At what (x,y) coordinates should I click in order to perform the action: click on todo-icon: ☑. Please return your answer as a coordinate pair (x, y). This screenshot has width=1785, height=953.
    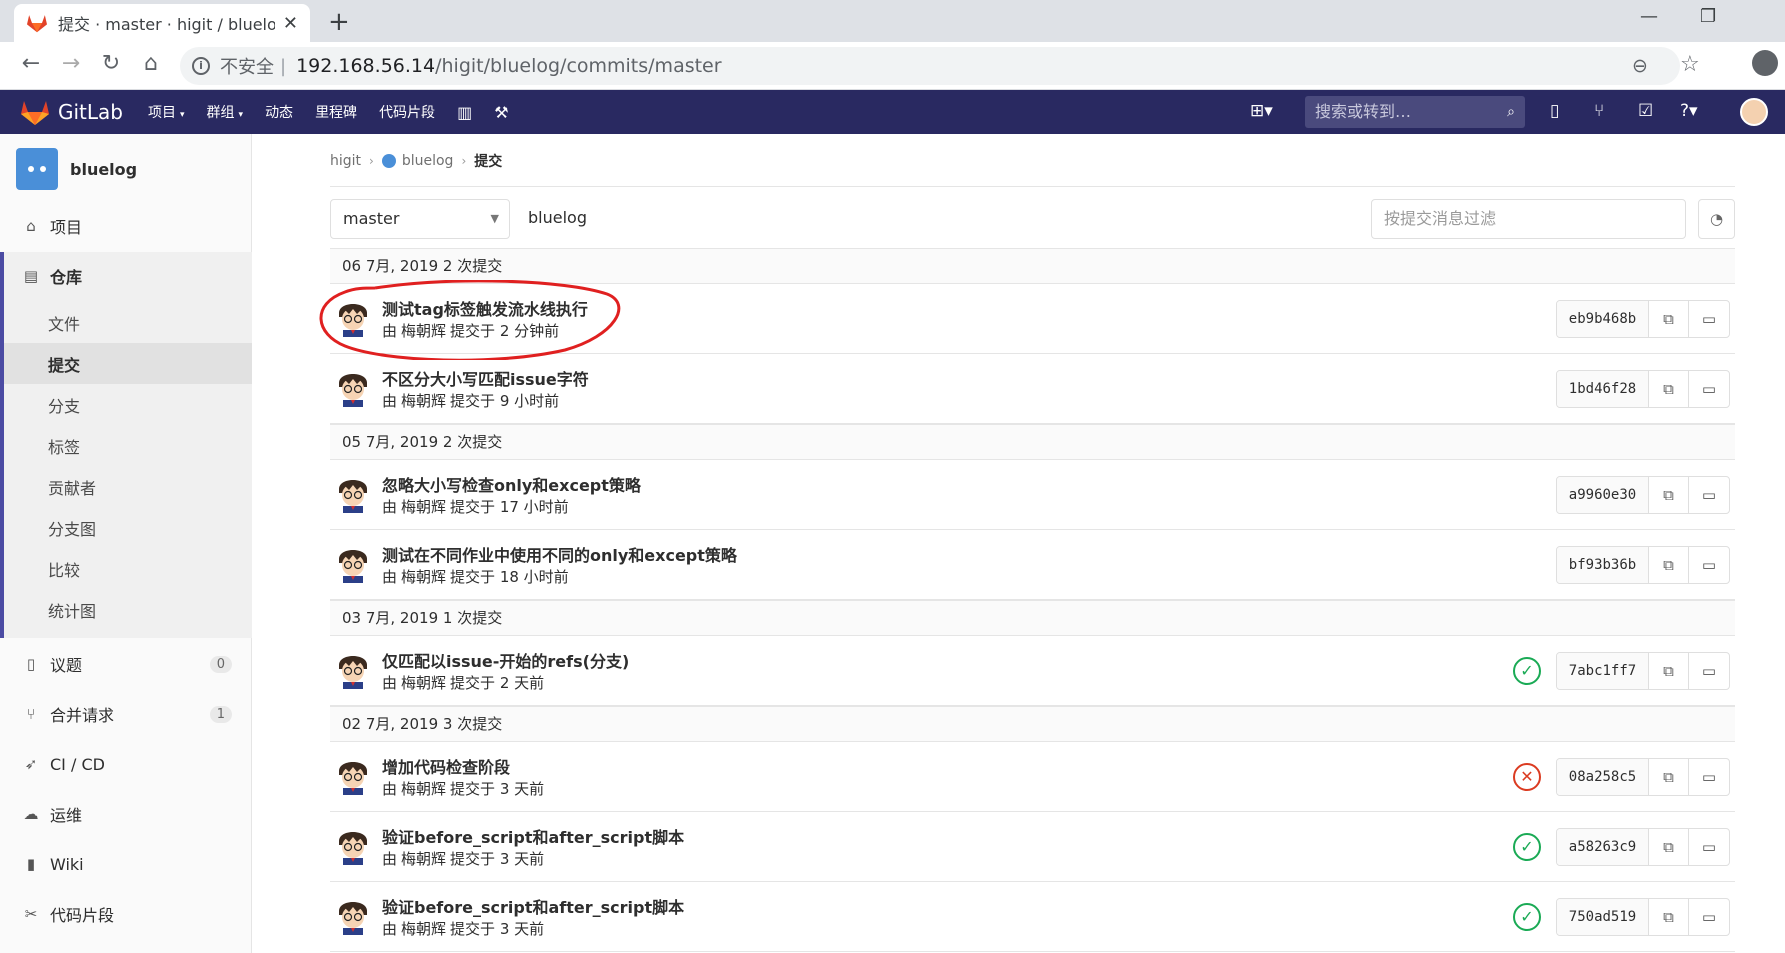
    Looking at the image, I should click on (1645, 111).